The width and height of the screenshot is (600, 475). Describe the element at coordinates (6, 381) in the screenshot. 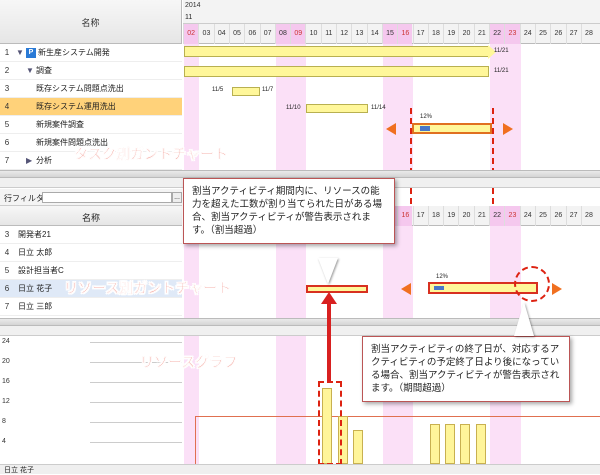

I see `graph-axis-label: 16` at that location.